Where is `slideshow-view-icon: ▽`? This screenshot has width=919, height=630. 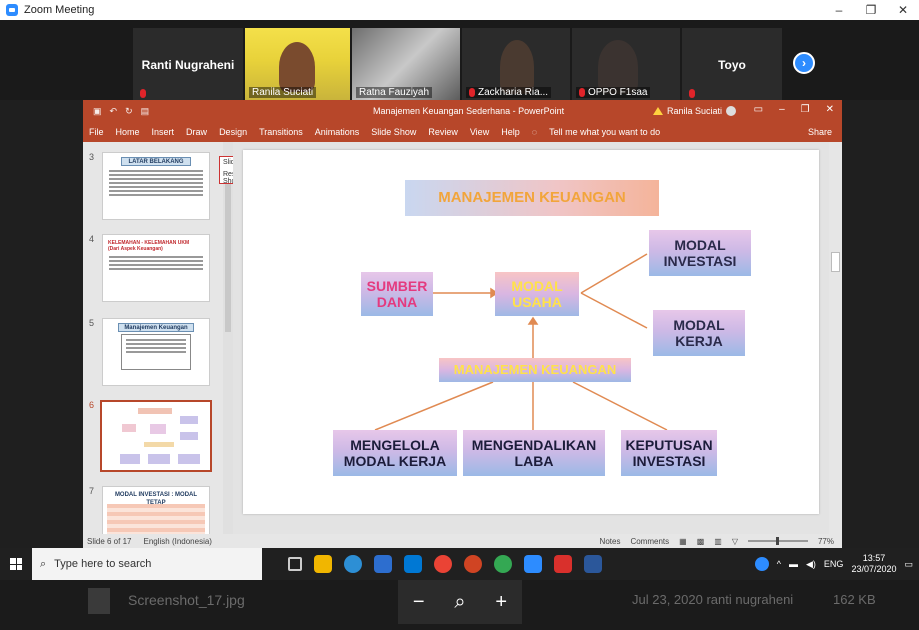 slideshow-view-icon: ▽ is located at coordinates (735, 541).